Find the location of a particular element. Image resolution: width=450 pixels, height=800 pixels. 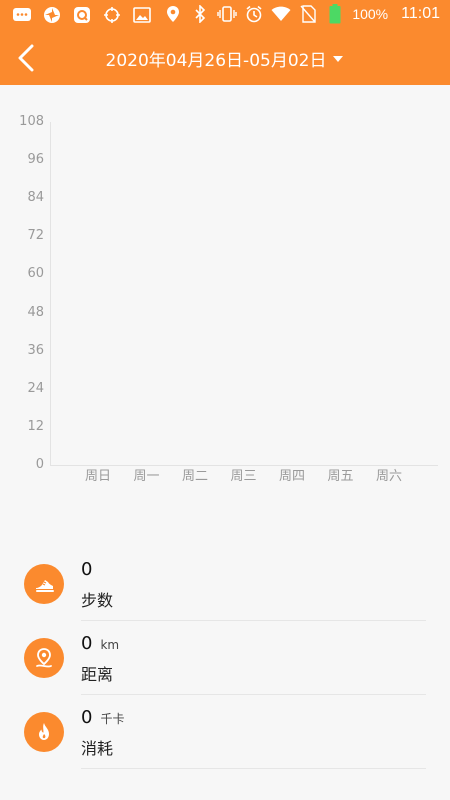

stat-calories: 0 千卡 消耗 is located at coordinates (225, 732).